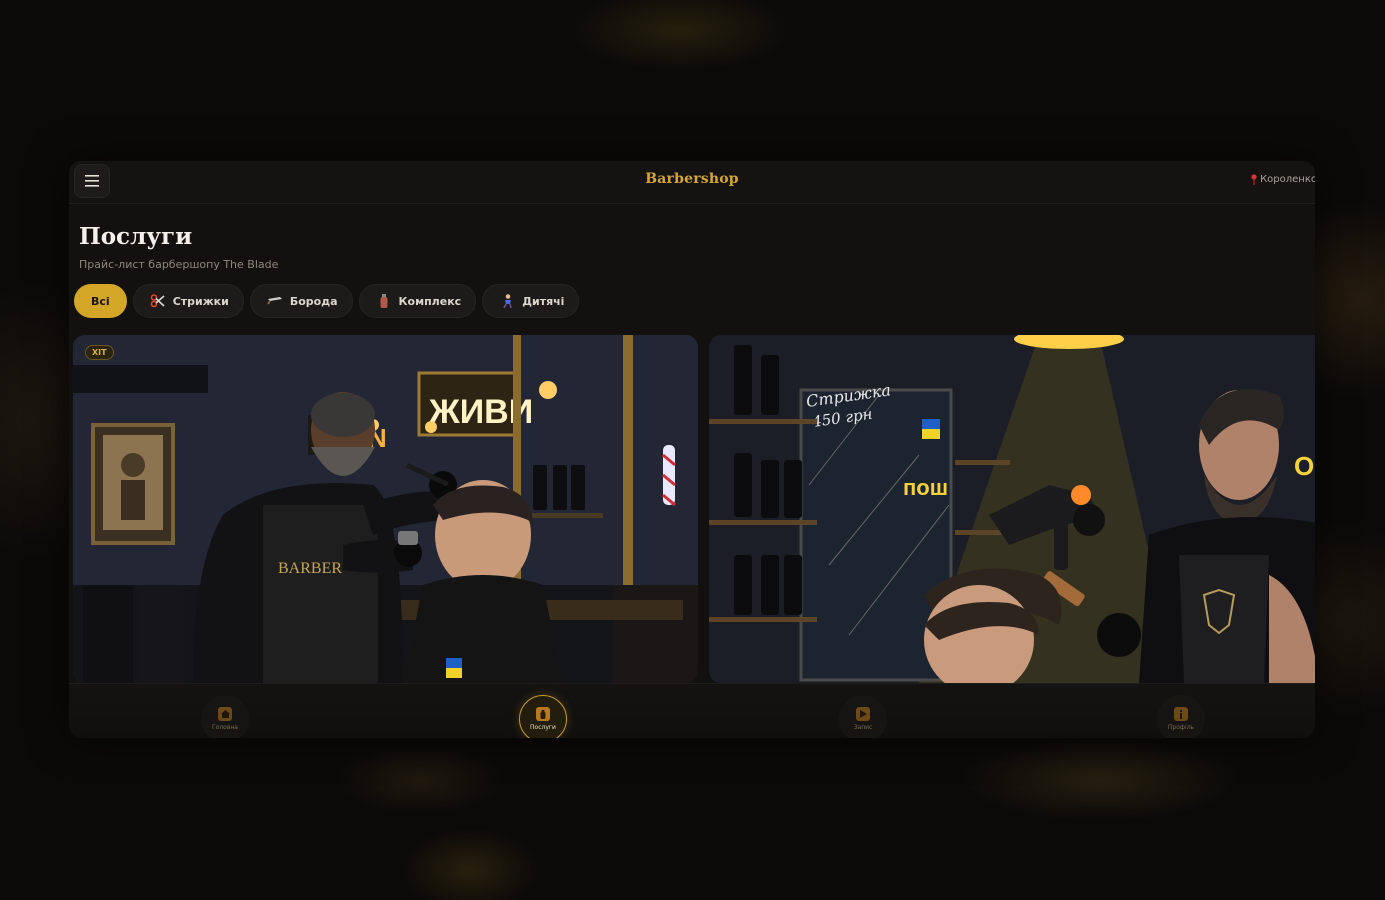 The height and width of the screenshot is (900, 1385). I want to click on nav-label: Головна, so click(225, 727).